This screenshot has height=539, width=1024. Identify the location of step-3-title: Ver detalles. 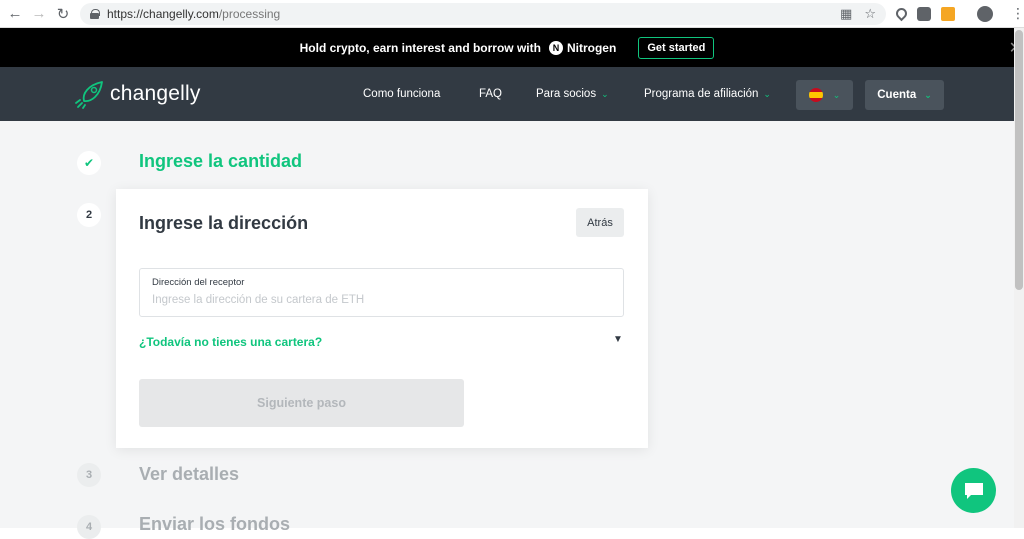
(189, 474).